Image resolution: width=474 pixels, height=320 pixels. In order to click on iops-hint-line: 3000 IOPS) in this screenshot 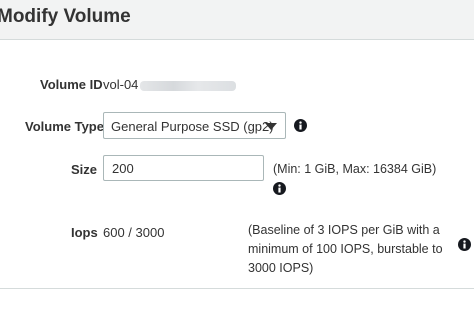, I will do `click(281, 268)`.